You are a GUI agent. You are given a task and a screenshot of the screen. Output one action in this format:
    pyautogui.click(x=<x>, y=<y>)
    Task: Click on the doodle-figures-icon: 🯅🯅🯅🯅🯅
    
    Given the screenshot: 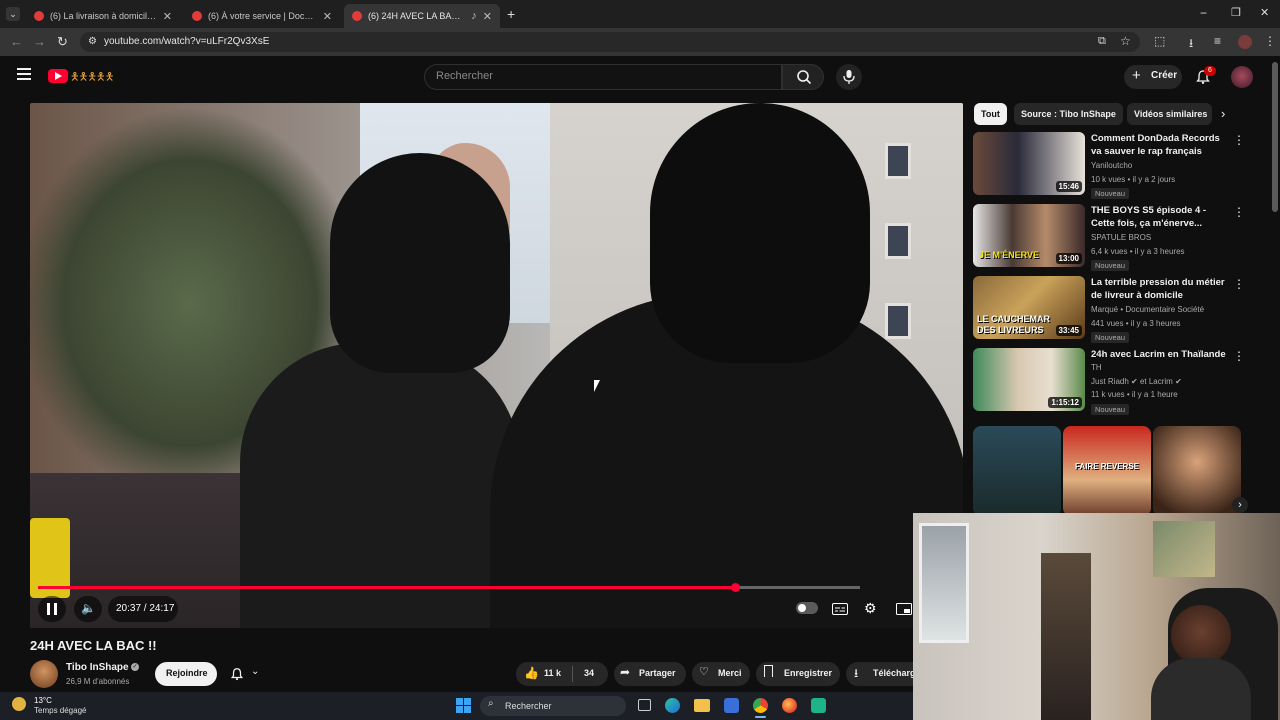 What is the action you would take?
    pyautogui.click(x=92, y=77)
    